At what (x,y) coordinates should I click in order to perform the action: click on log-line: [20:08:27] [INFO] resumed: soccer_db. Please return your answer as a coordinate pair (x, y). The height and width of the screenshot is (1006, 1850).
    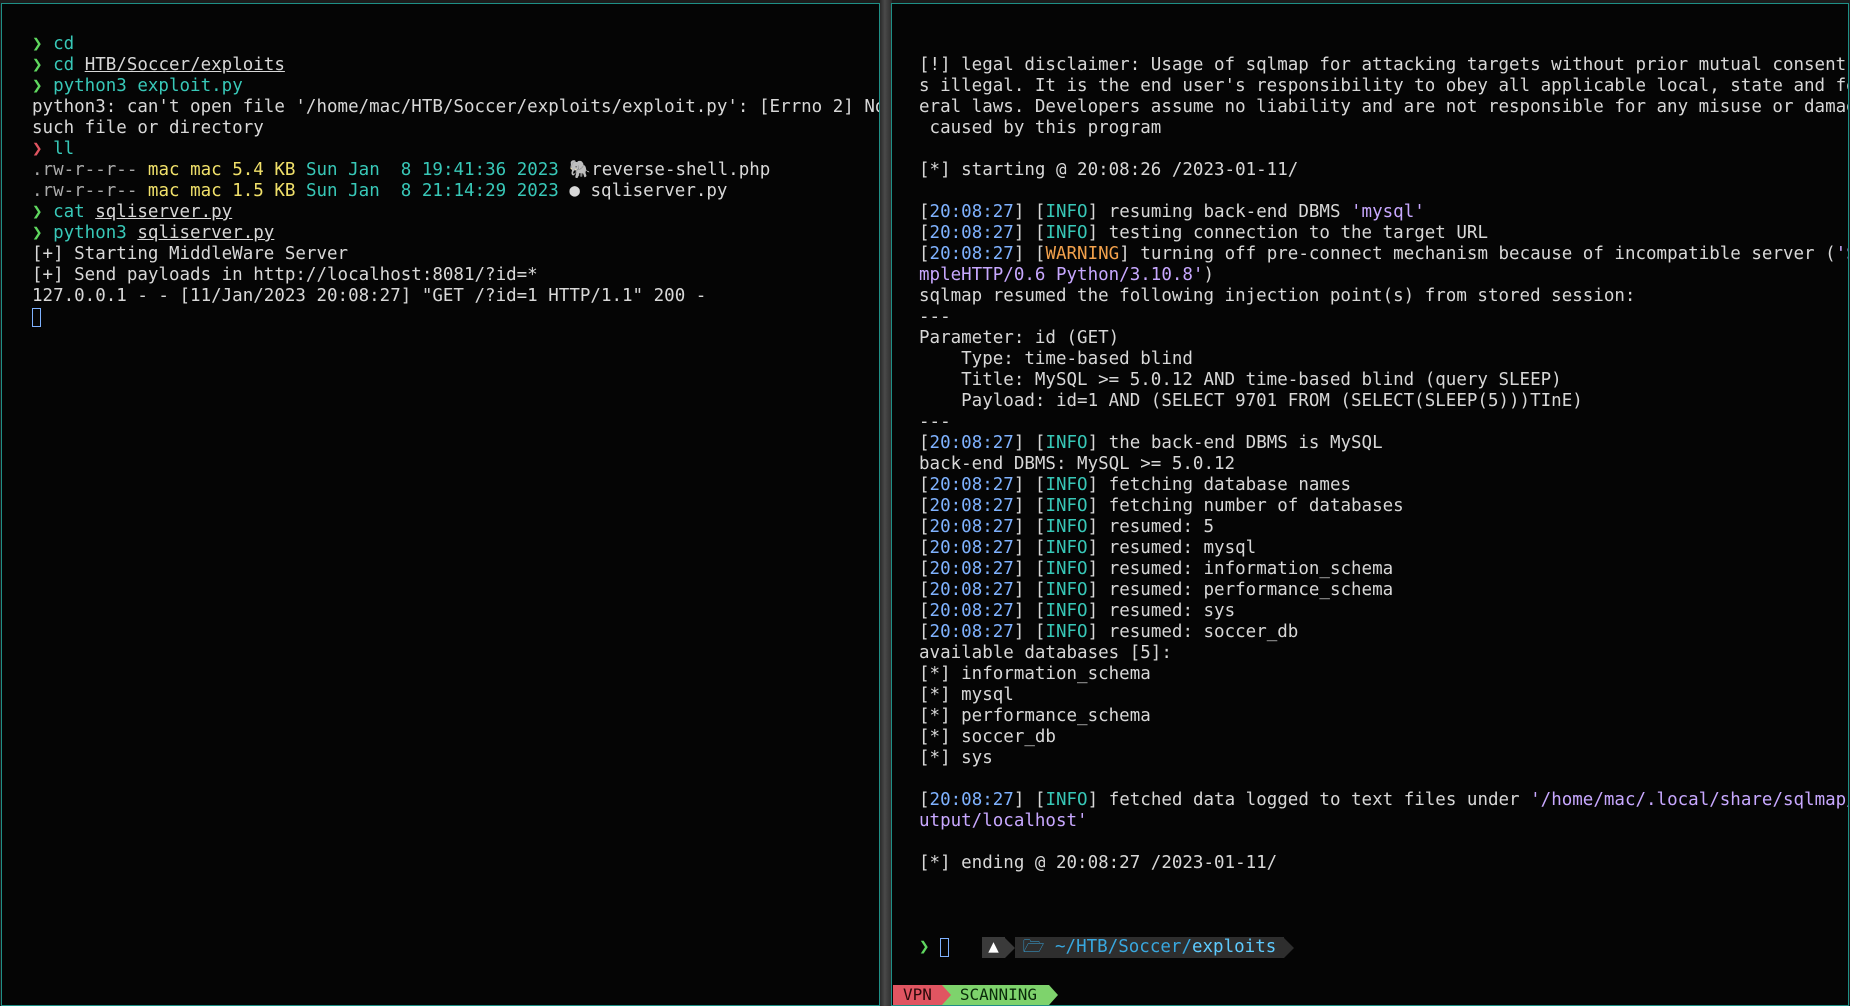
    Looking at the image, I should click on (1109, 632).